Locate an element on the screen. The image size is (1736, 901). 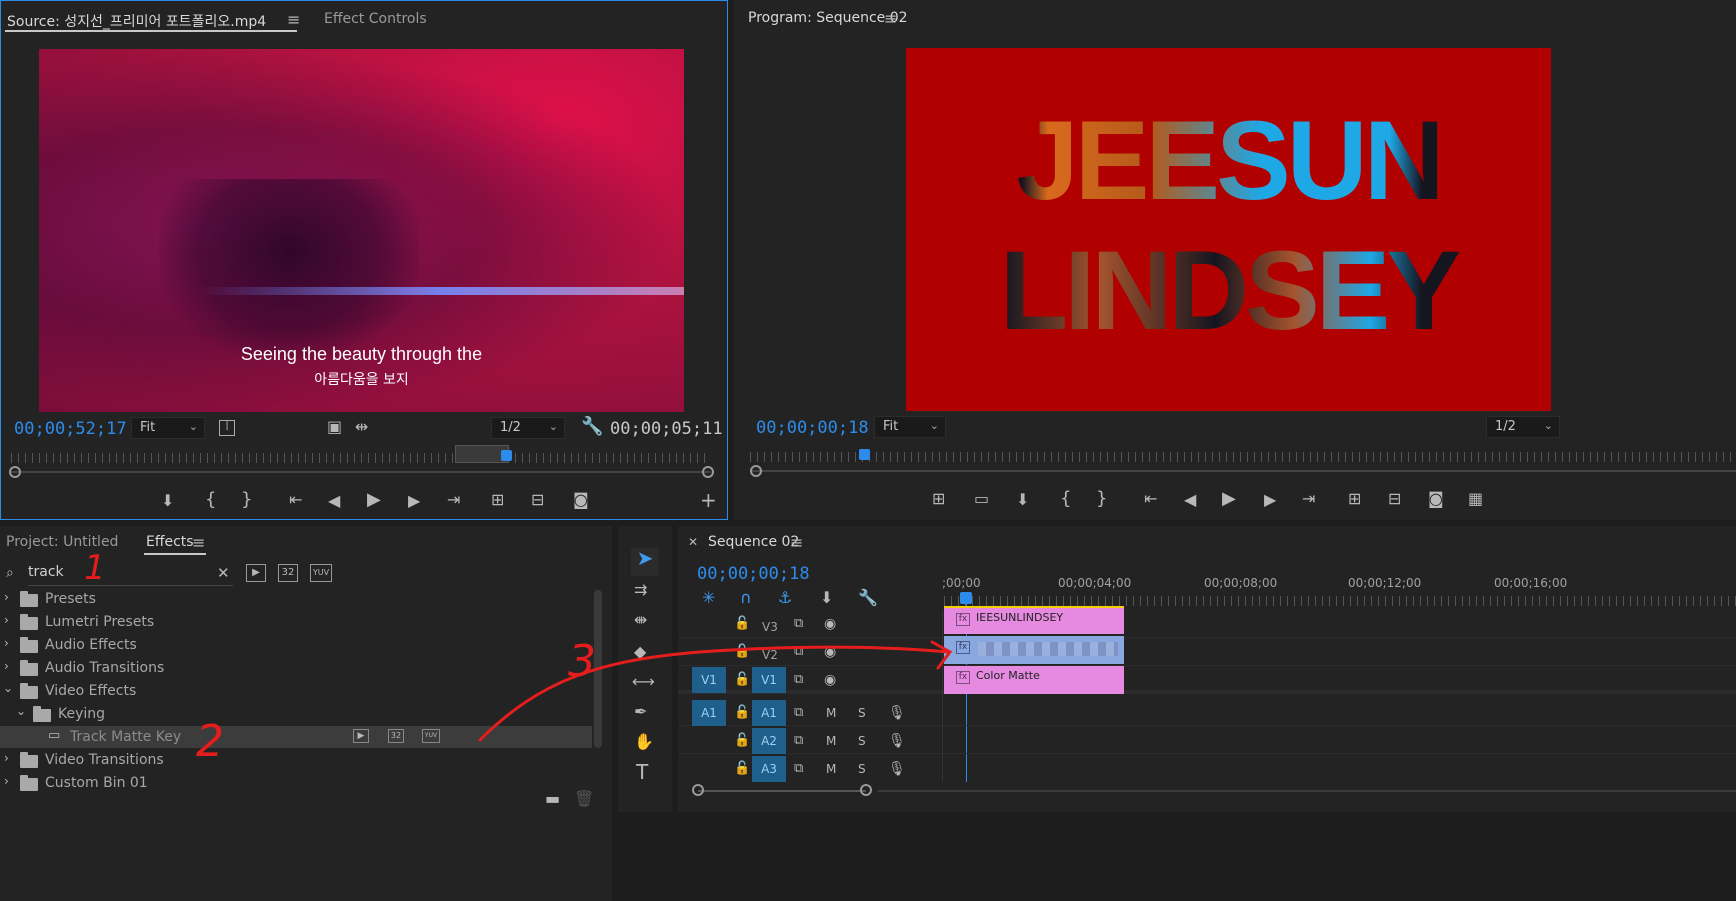
annotation-arrowhead is located at coordinates (941, 655).